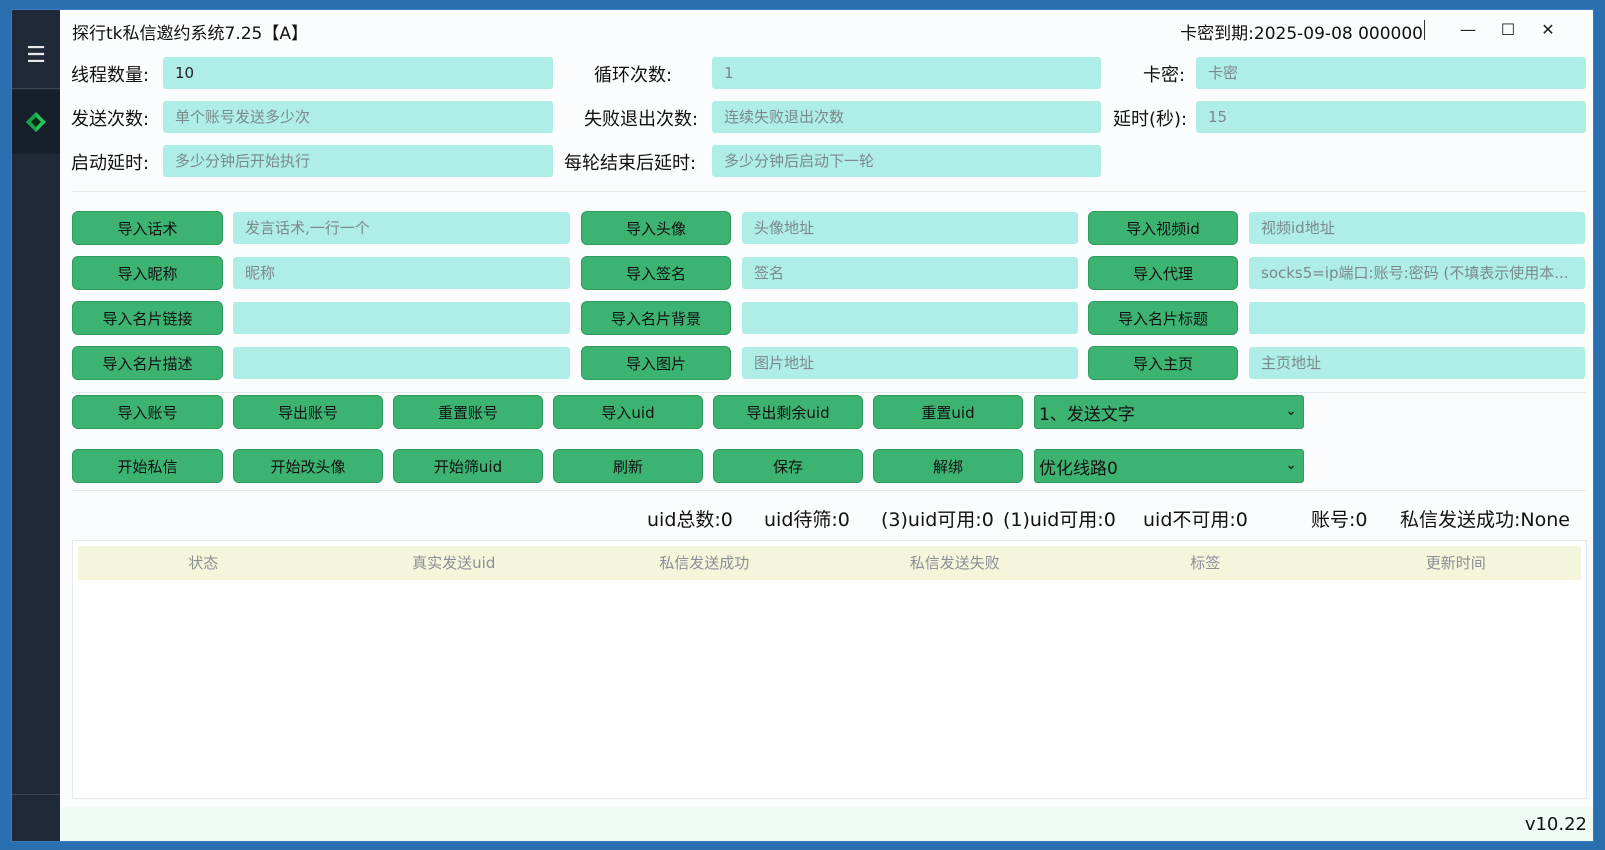 This screenshot has width=1605, height=850. What do you see at coordinates (1195, 520) in the screenshot?
I see `uid-unavailable-stat: uid不可用:0` at bounding box center [1195, 520].